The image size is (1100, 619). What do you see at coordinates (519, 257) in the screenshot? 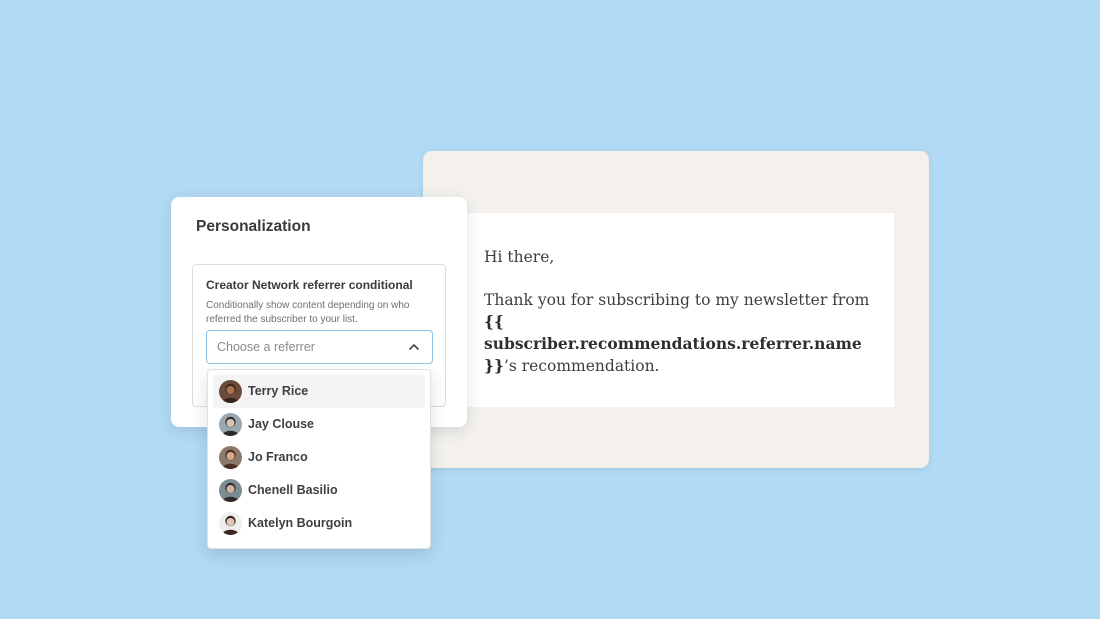
I see `email-greeting: Hi there,` at bounding box center [519, 257].